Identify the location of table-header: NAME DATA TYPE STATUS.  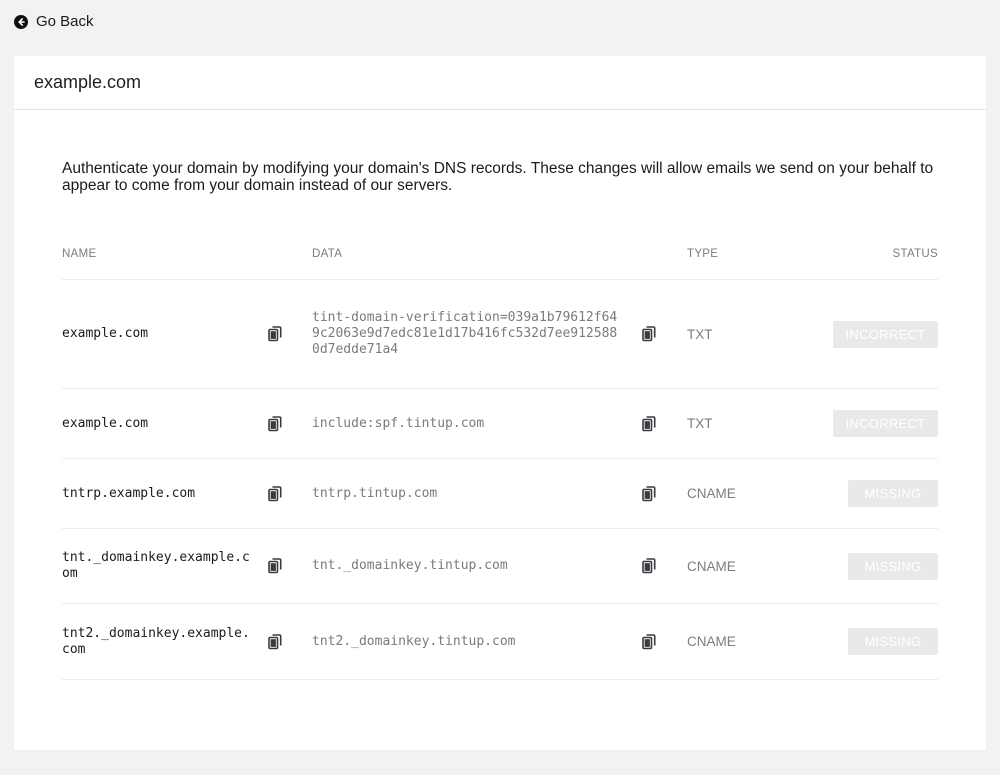
(500, 263).